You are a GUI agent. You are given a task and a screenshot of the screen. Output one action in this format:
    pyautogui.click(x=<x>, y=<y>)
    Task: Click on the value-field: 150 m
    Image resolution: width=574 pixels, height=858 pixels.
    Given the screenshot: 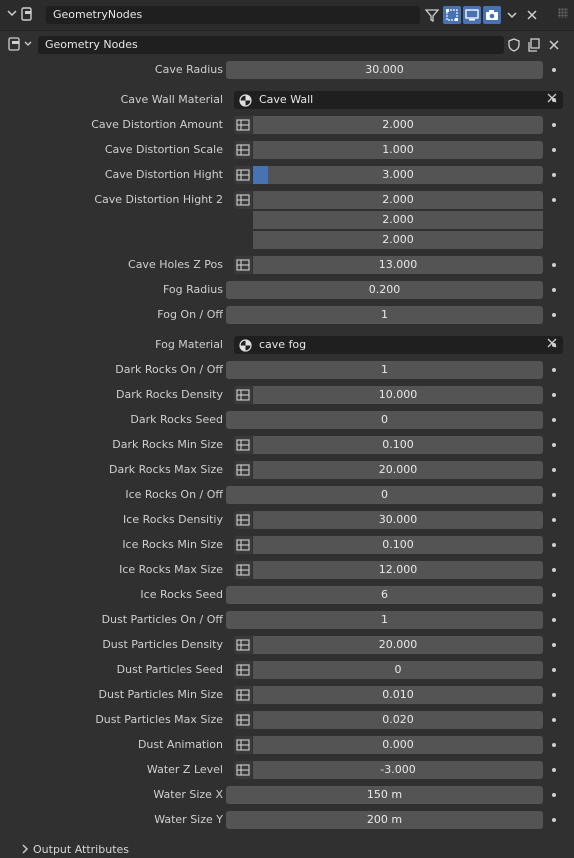 What is the action you would take?
    pyautogui.click(x=384, y=795)
    